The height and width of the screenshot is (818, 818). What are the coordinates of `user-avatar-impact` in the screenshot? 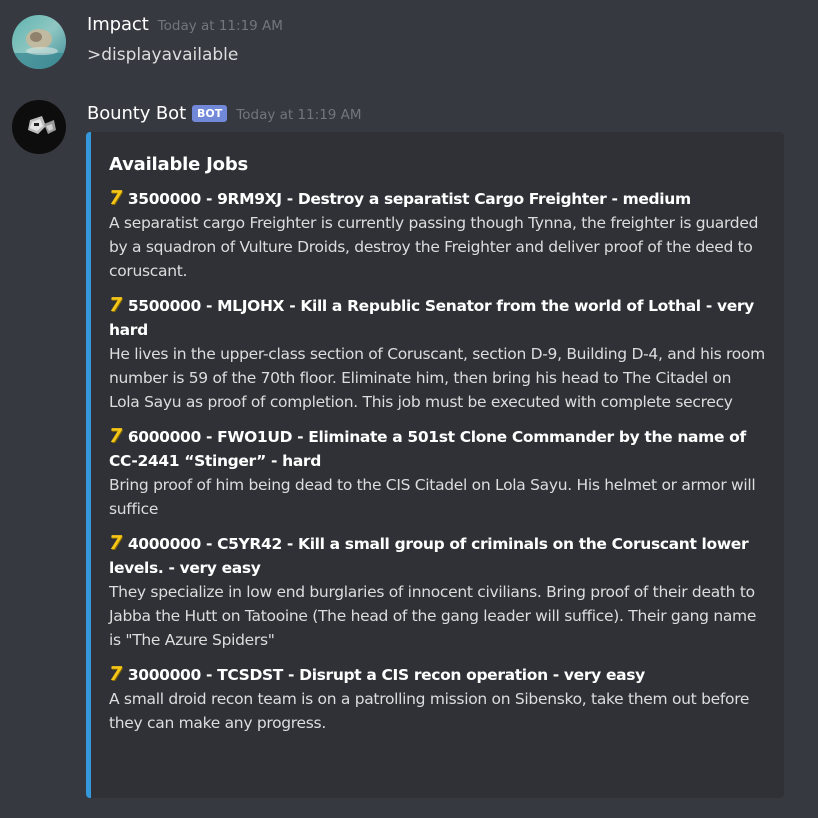 It's located at (39, 42).